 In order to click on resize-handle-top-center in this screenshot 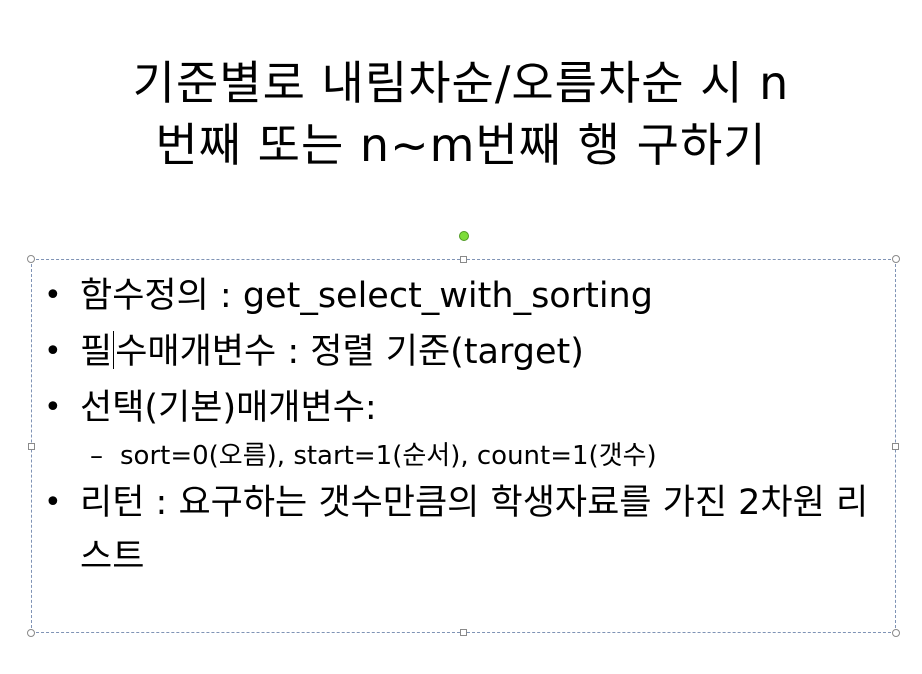, I will do `click(463, 259)`.